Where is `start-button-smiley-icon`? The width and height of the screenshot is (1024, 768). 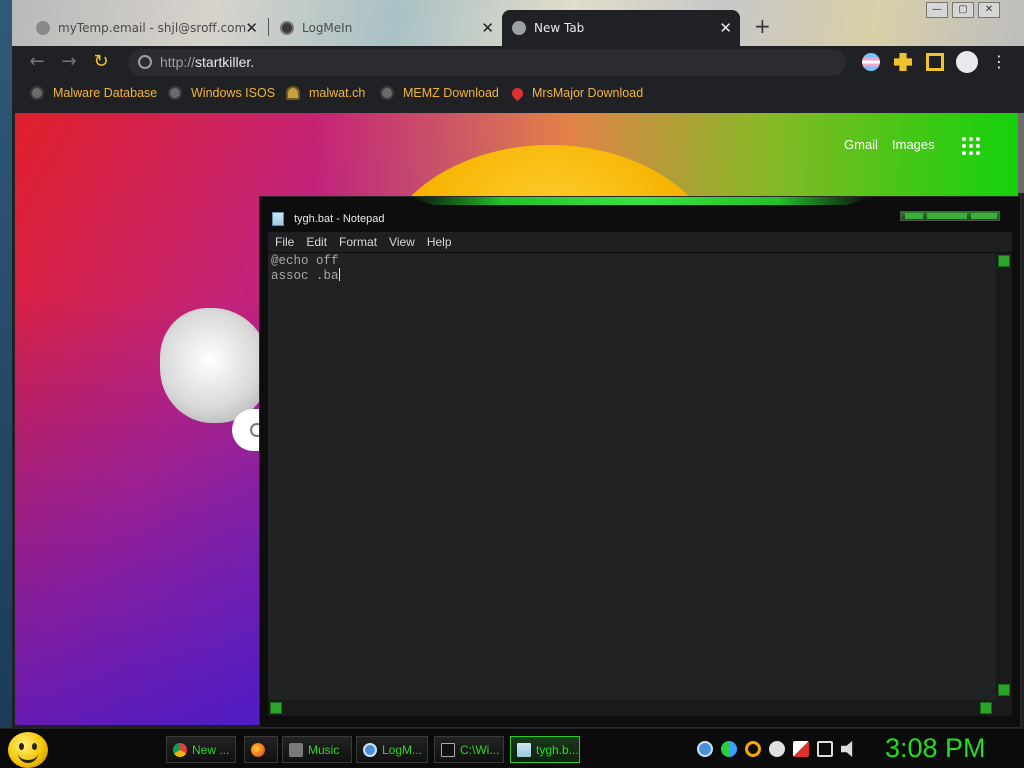
start-button-smiley-icon is located at coordinates (28, 750).